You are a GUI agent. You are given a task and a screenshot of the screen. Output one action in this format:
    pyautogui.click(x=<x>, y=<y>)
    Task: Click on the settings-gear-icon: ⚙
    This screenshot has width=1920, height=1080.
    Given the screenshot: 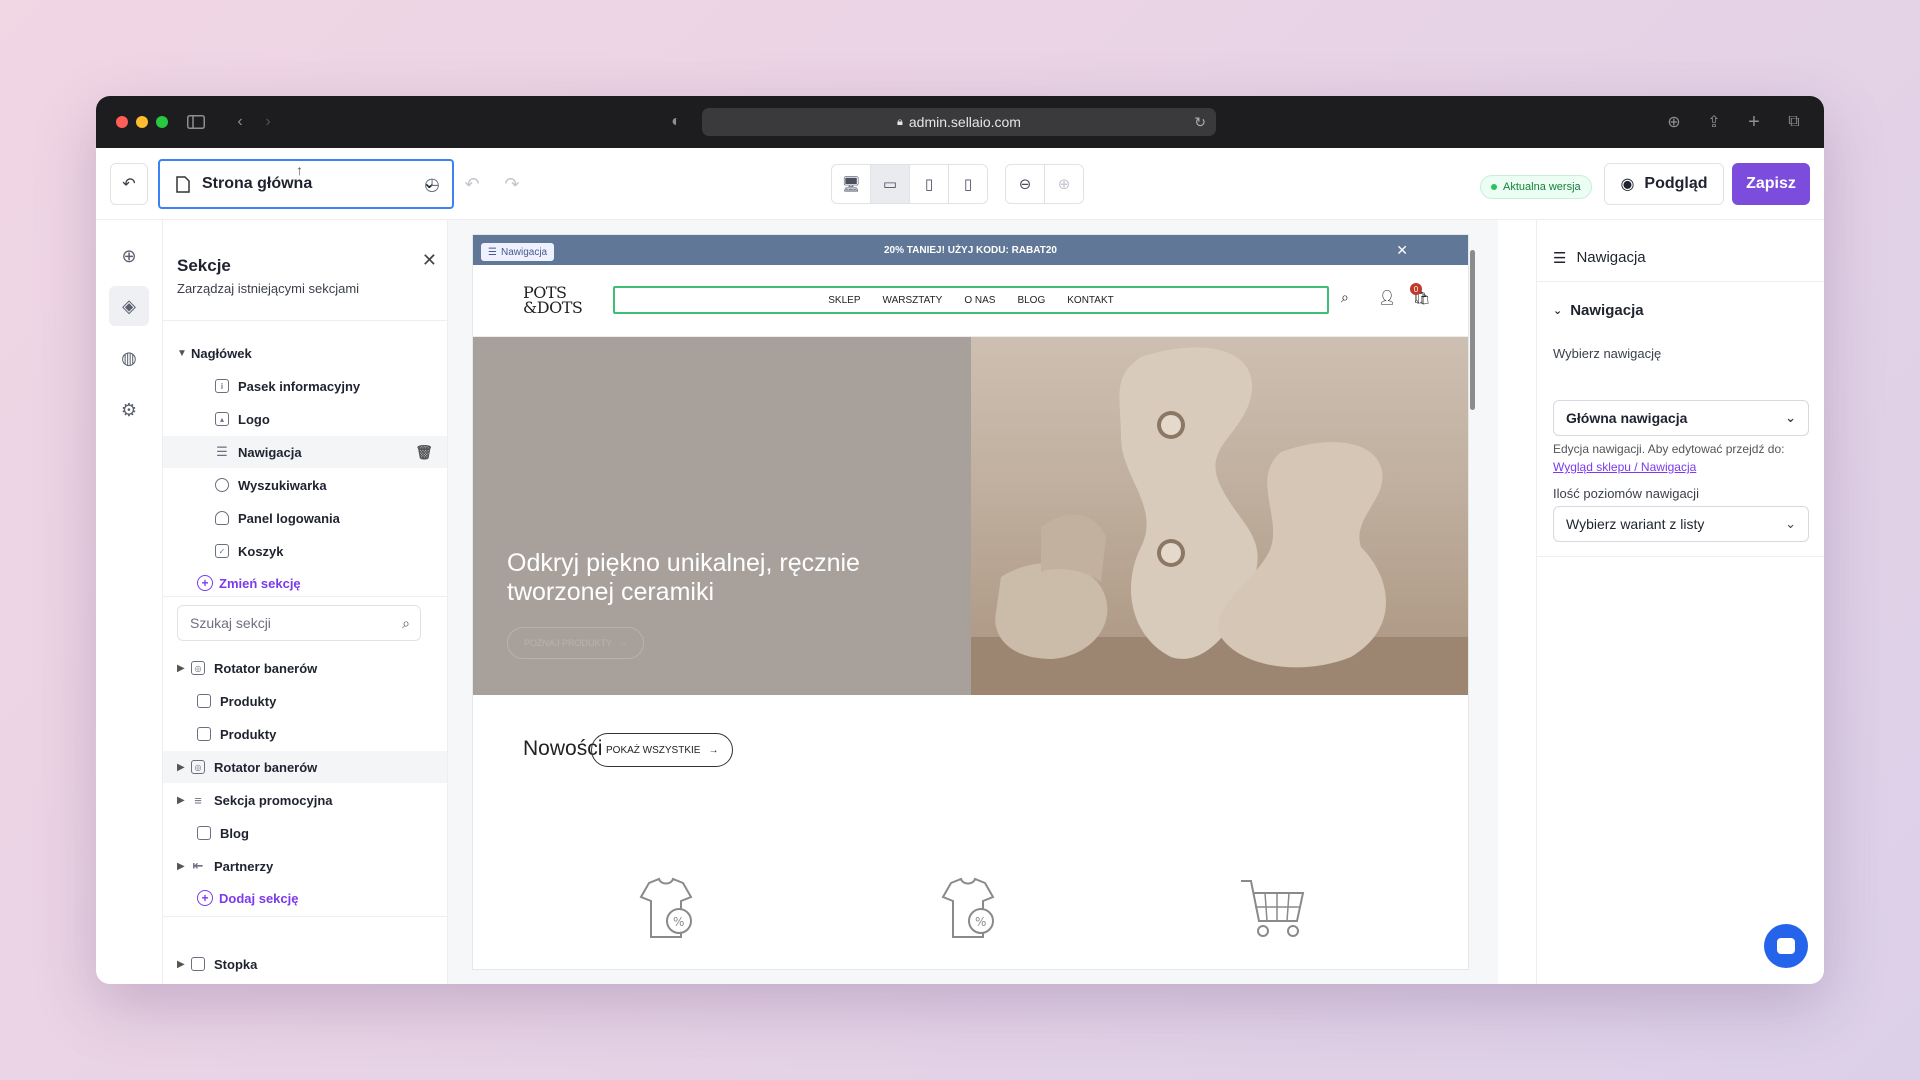 What is the action you would take?
    pyautogui.click(x=129, y=410)
    